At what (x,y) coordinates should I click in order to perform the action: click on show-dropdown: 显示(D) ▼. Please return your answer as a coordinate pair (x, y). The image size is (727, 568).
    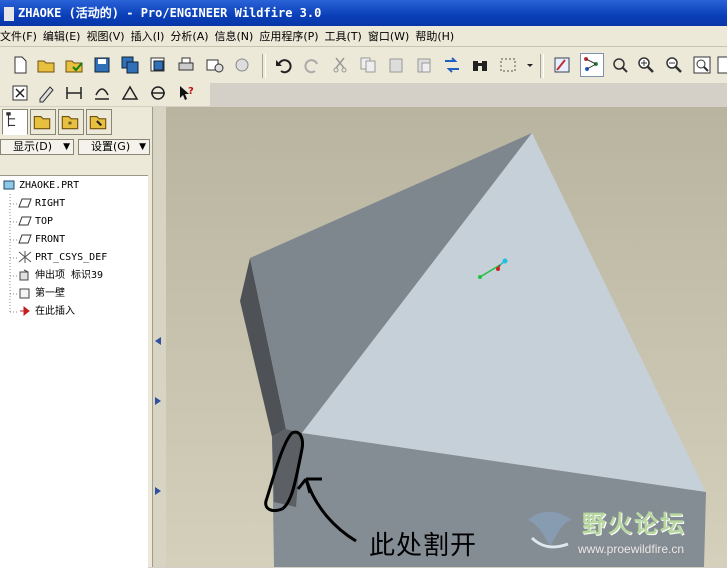
    Looking at the image, I should click on (37, 147).